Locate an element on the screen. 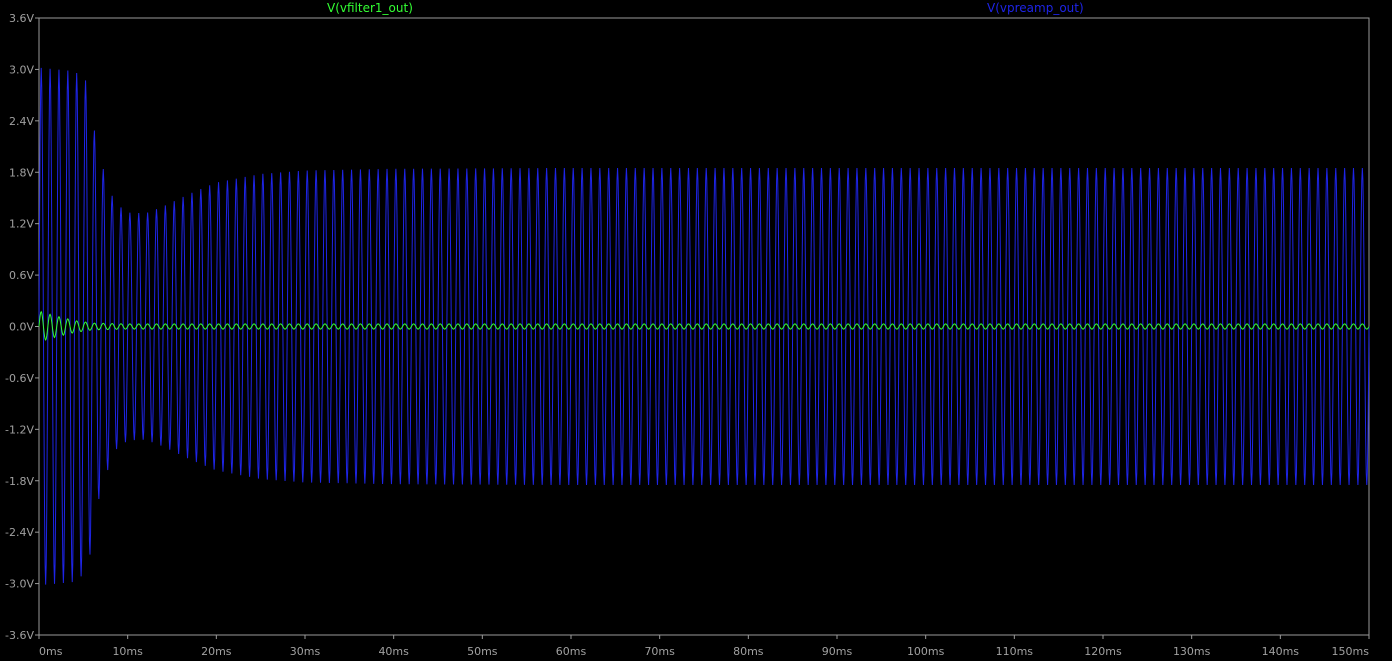  x-tick-label: 150ms is located at coordinates (1351, 651).